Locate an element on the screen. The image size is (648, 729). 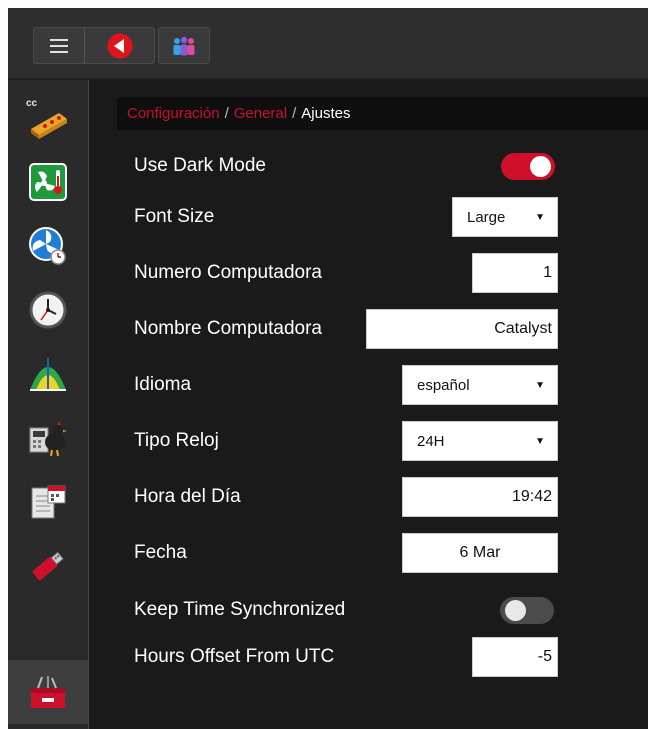
computer-number-input: 1 is located at coordinates (515, 273).